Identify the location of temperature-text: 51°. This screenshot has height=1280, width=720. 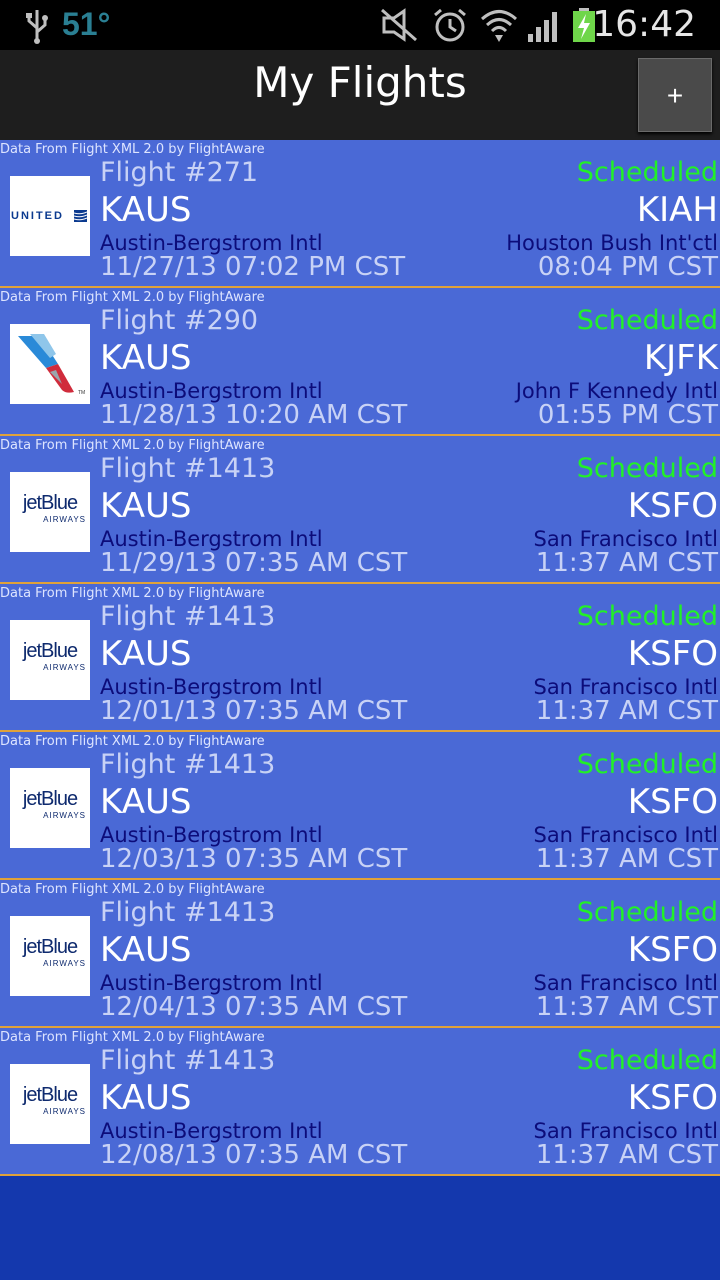
(86, 24).